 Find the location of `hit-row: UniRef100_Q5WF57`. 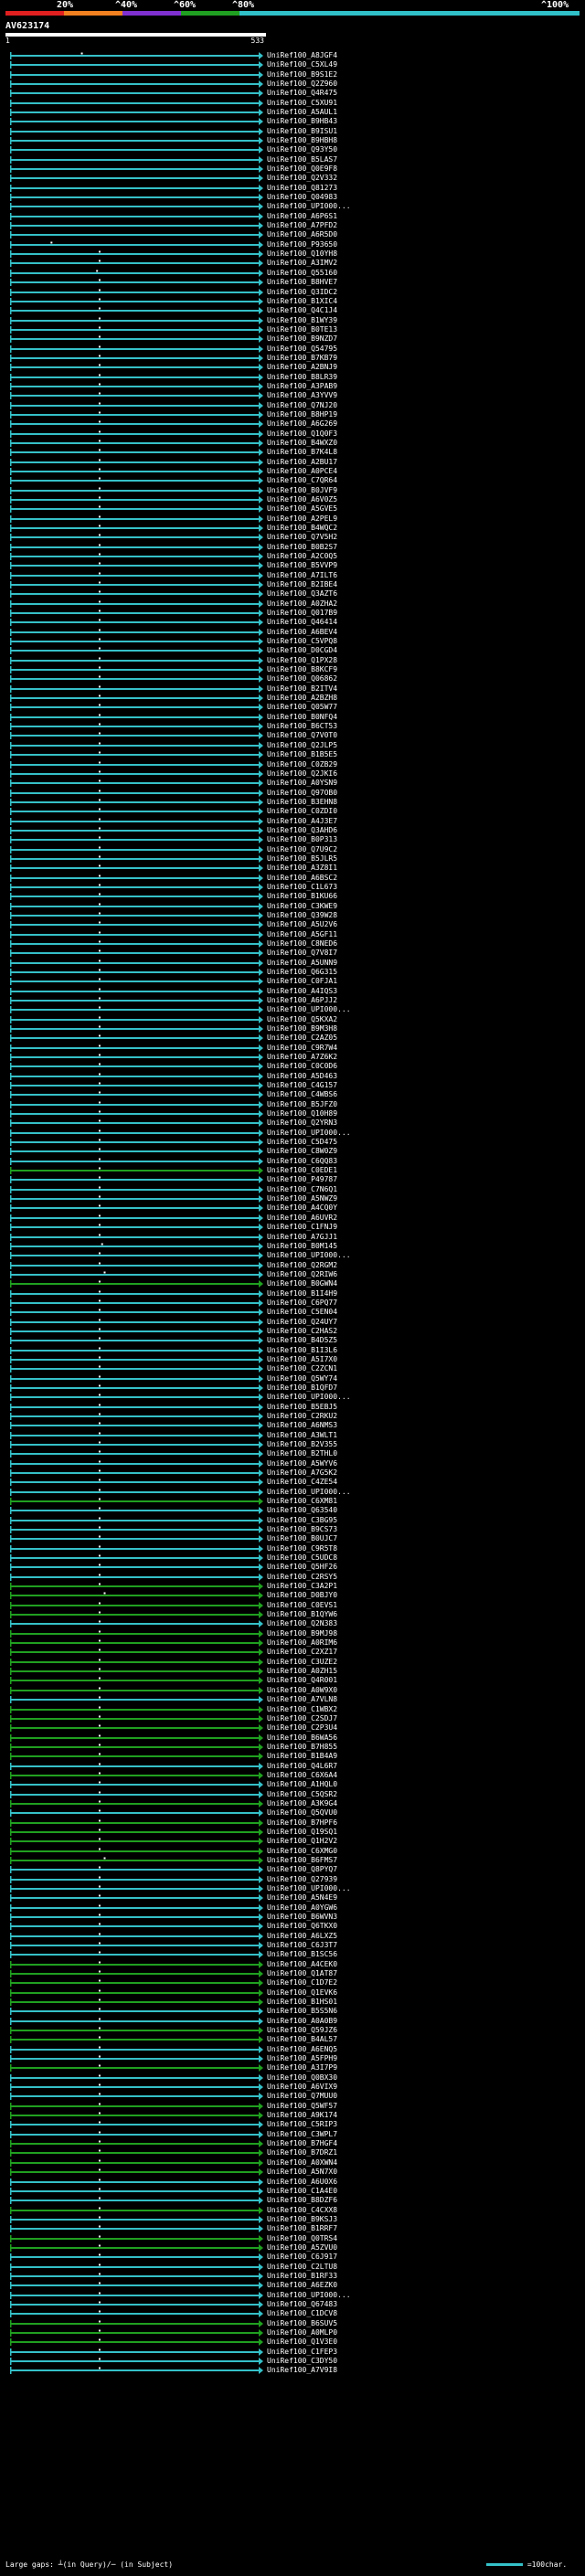

hit-row: UniRef100_Q5WF57 is located at coordinates (293, 2106).